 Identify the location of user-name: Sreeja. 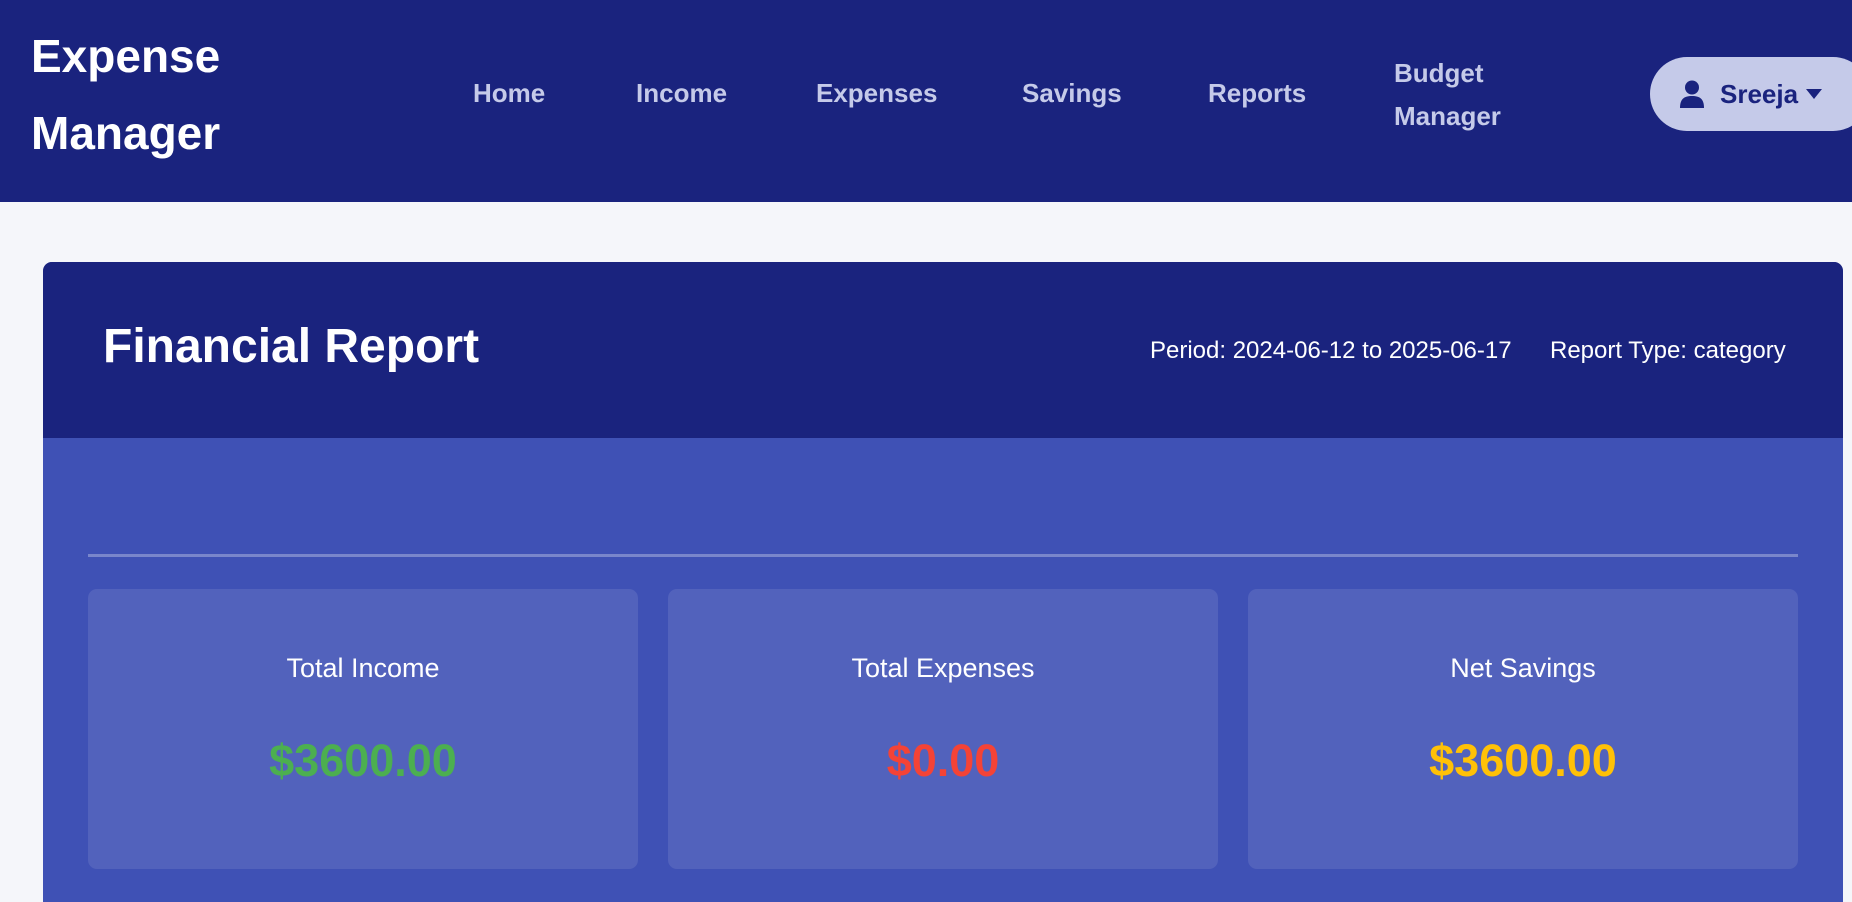
(1759, 93).